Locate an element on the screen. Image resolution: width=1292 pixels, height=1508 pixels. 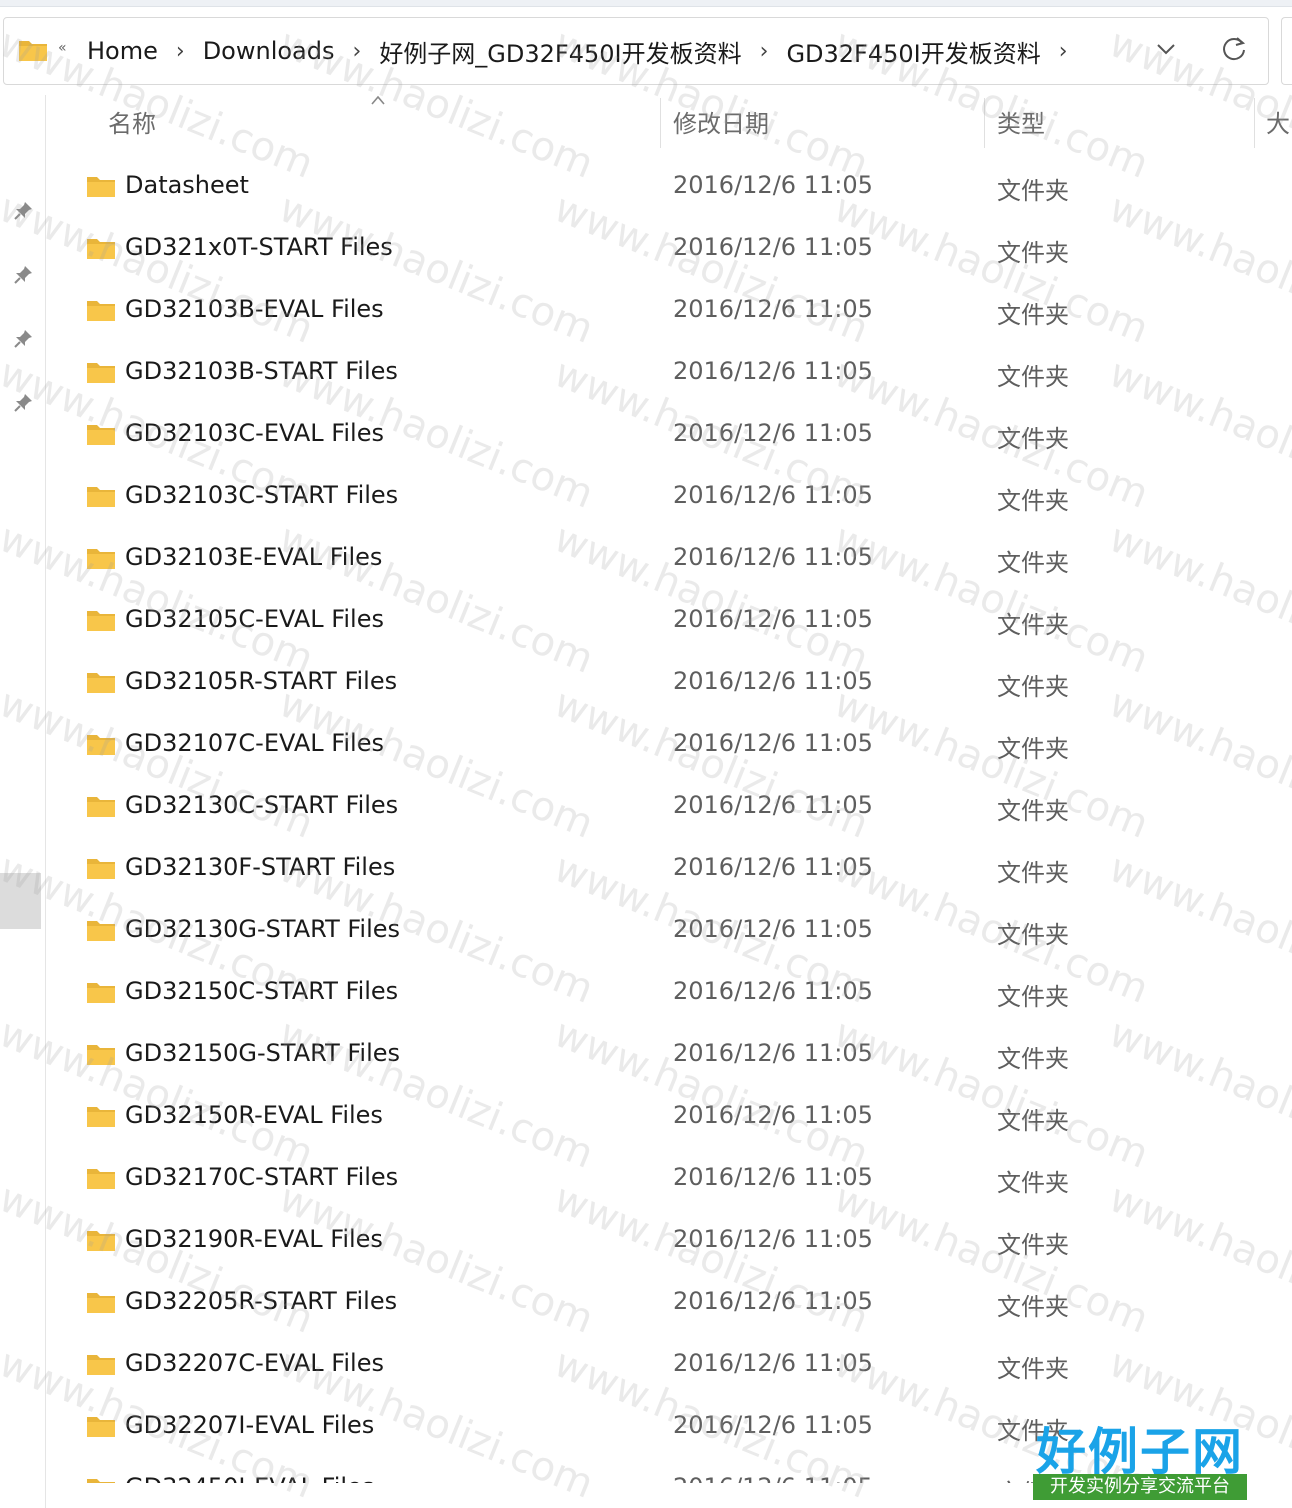
file-name: GD32107C-EVAL Files is located at coordinates (254, 743).